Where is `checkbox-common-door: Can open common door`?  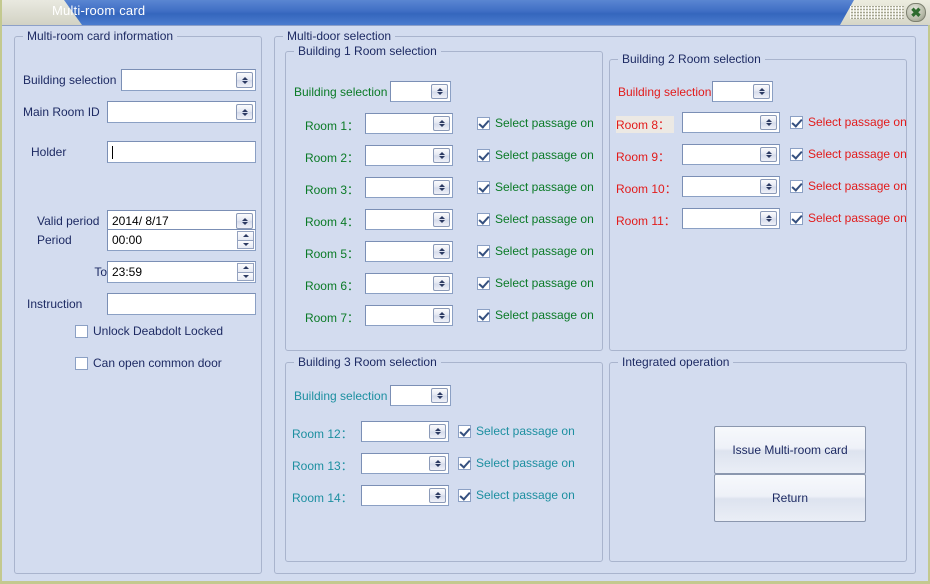
checkbox-common-door: Can open common door is located at coordinates (165, 363).